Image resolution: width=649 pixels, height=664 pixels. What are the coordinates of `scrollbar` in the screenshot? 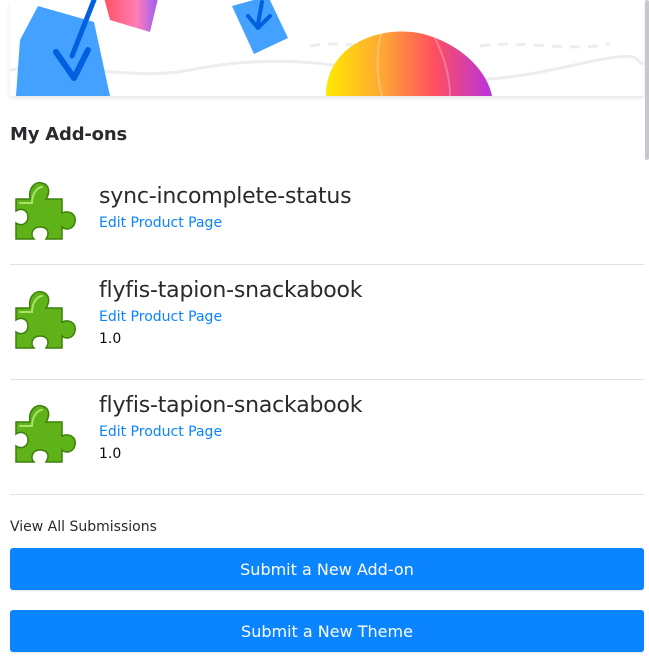 It's located at (646, 332).